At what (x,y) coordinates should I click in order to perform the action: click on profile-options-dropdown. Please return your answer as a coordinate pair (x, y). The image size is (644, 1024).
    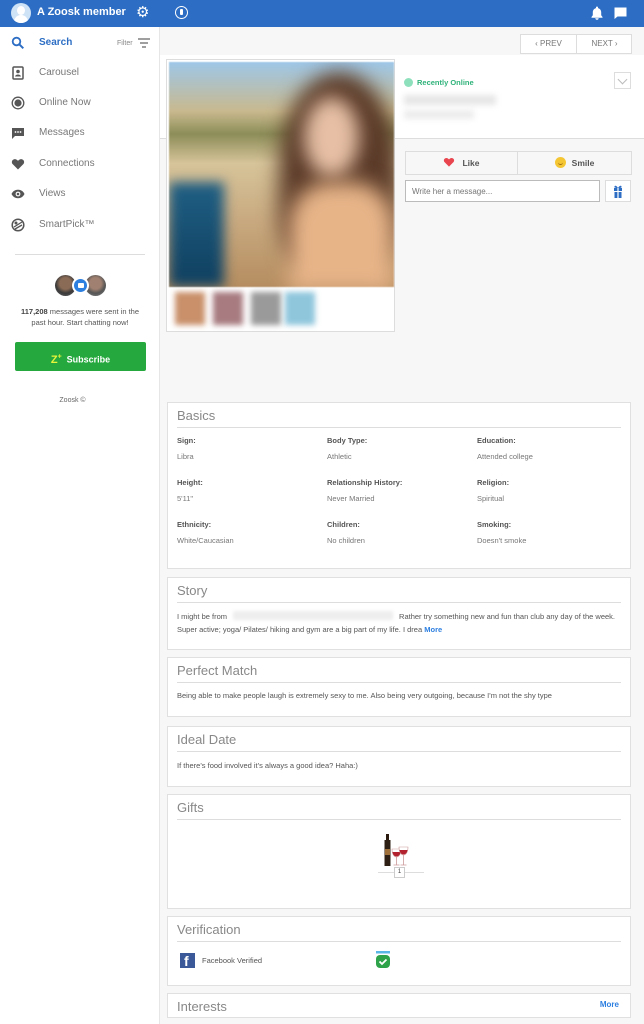
    Looking at the image, I should click on (622, 80).